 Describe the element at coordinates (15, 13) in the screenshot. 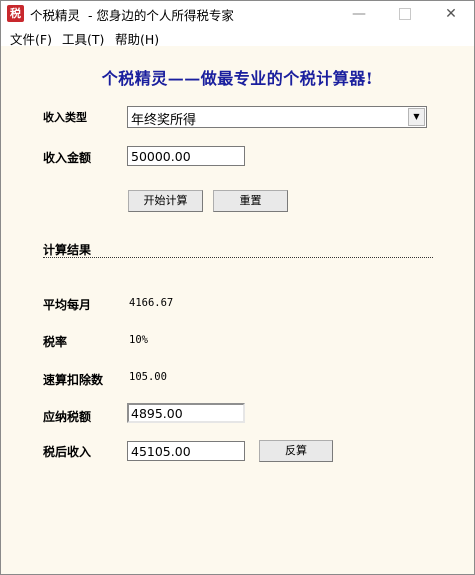

I see `app-icon: 税` at that location.